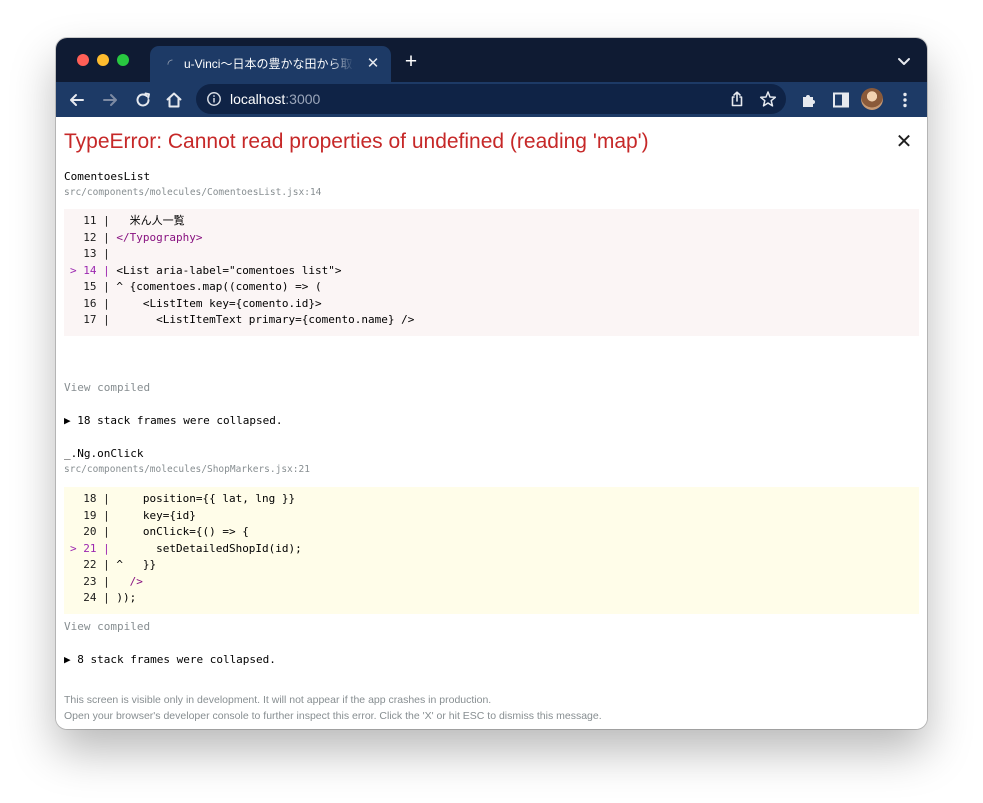 This screenshot has height=803, width=983. What do you see at coordinates (143, 100) in the screenshot?
I see `reload-icon` at bounding box center [143, 100].